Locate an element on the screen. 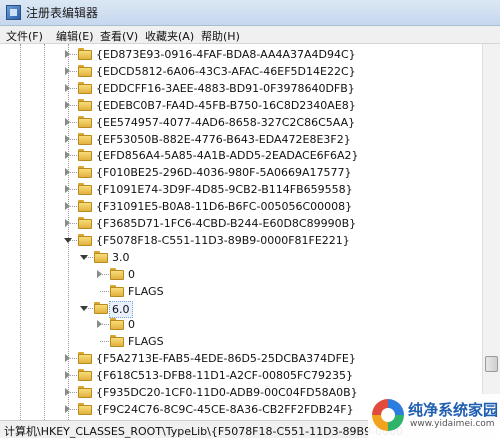  vertical-scrollbar is located at coordinates (491, 232).